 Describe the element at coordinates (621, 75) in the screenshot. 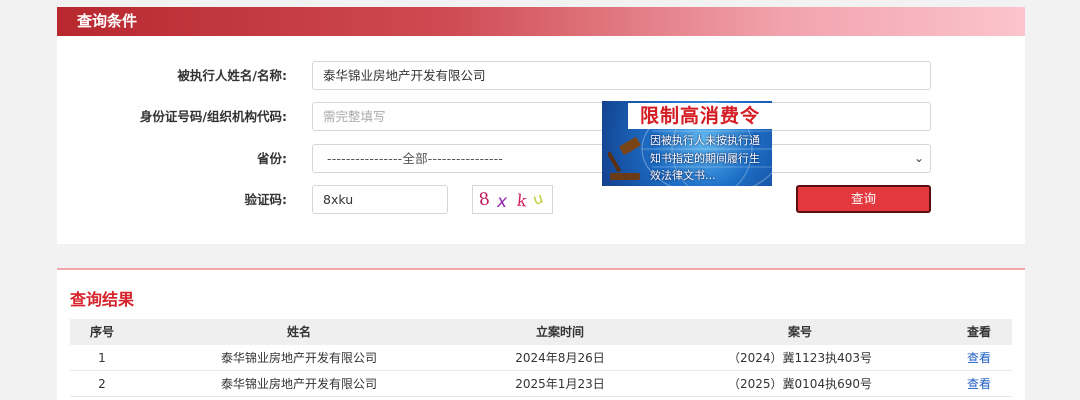

I see `name-input: 泰华锦业房地产开发有限公司` at that location.